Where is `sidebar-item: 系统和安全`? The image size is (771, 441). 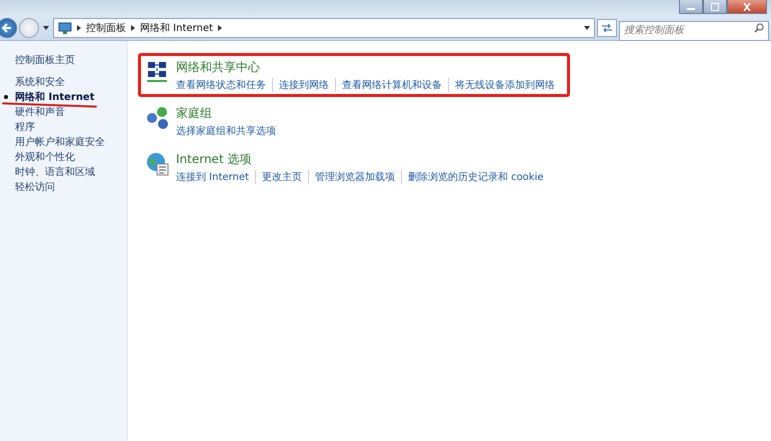 sidebar-item: 系统和安全 is located at coordinates (40, 82).